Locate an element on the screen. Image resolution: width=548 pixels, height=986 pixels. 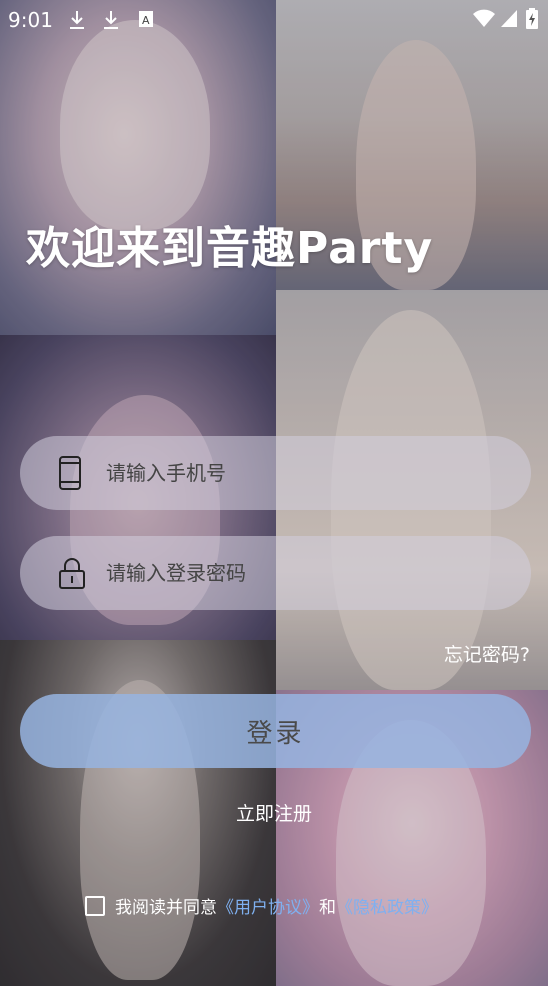
battery-icon is located at coordinates (532, 21).